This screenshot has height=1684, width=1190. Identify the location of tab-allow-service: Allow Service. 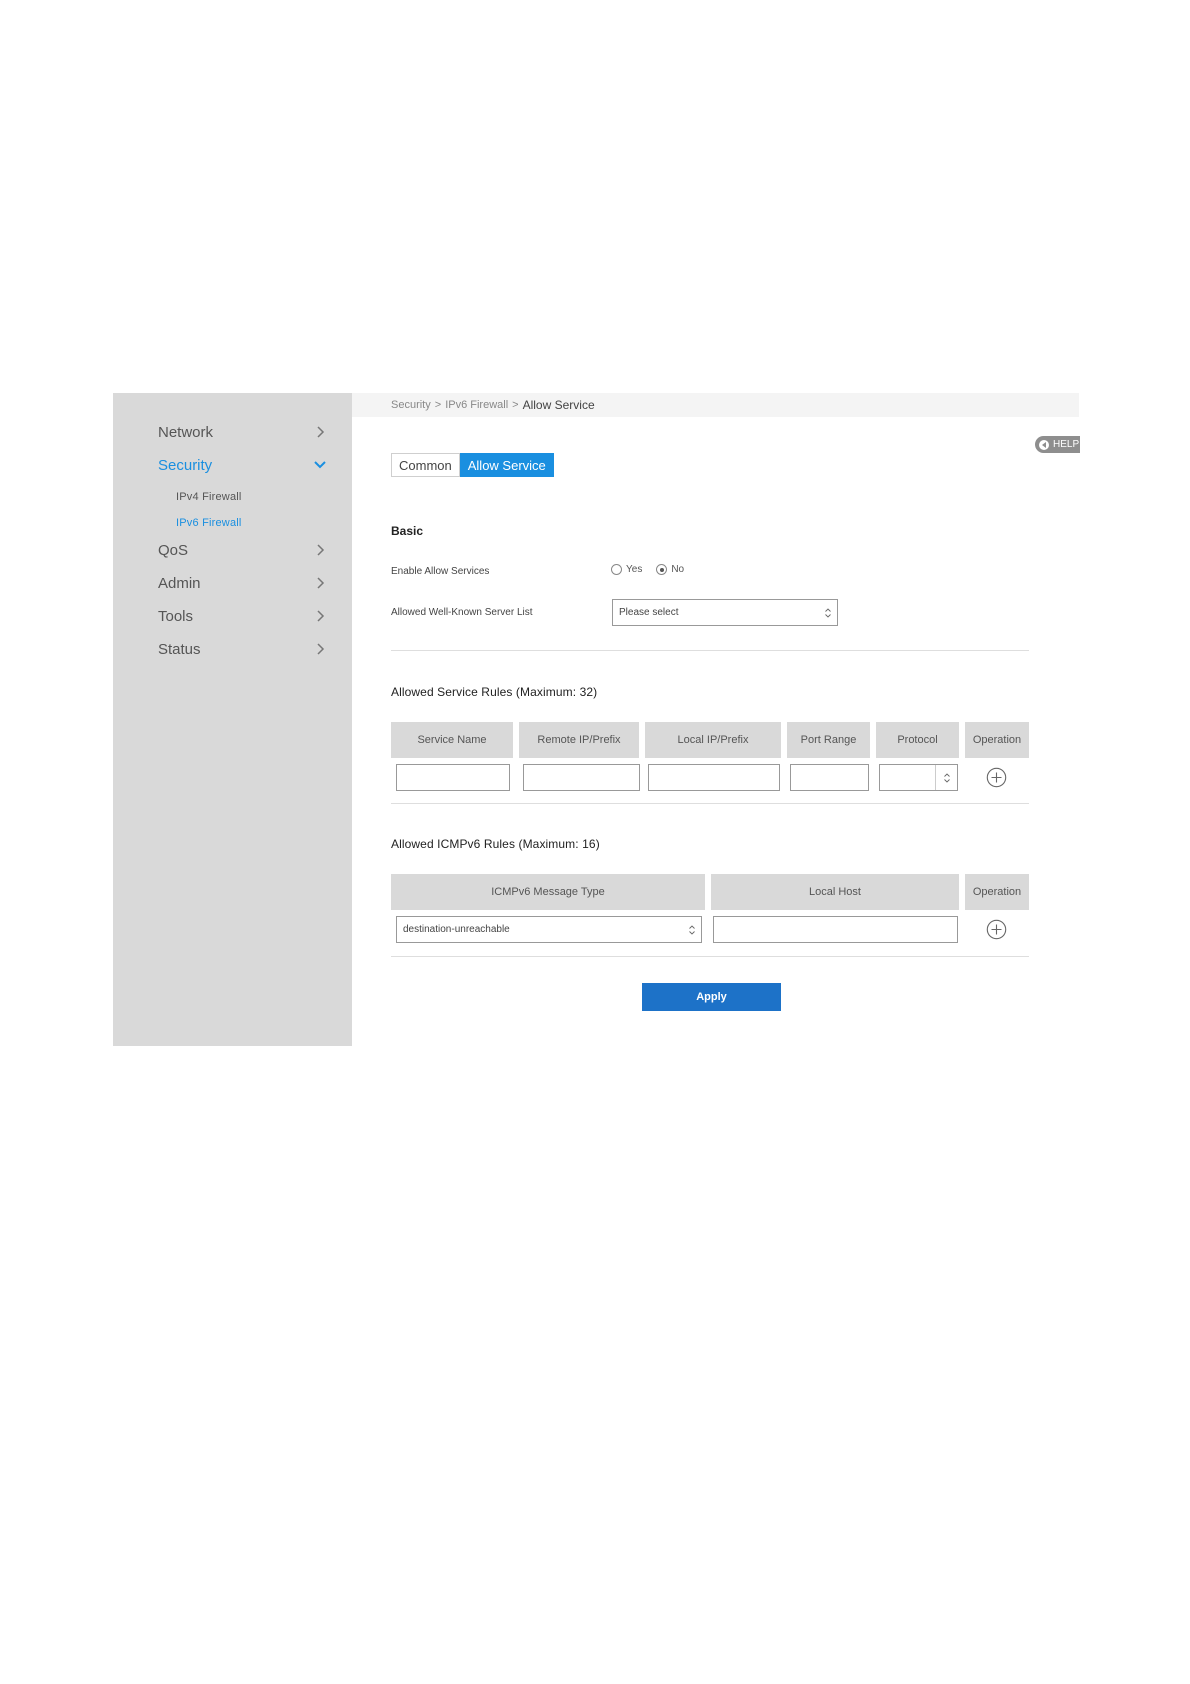
(506, 465).